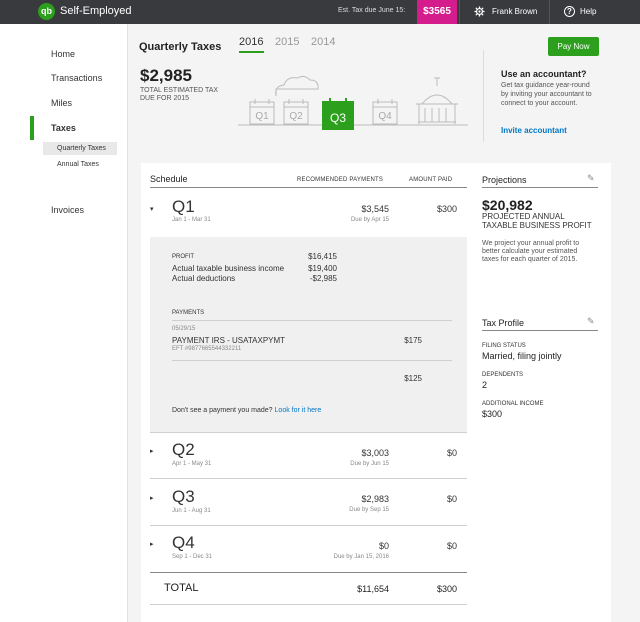 Image resolution: width=640 pixels, height=622 pixels. What do you see at coordinates (373, 589) in the screenshot?
I see `total-recommended: $11,654` at bounding box center [373, 589].